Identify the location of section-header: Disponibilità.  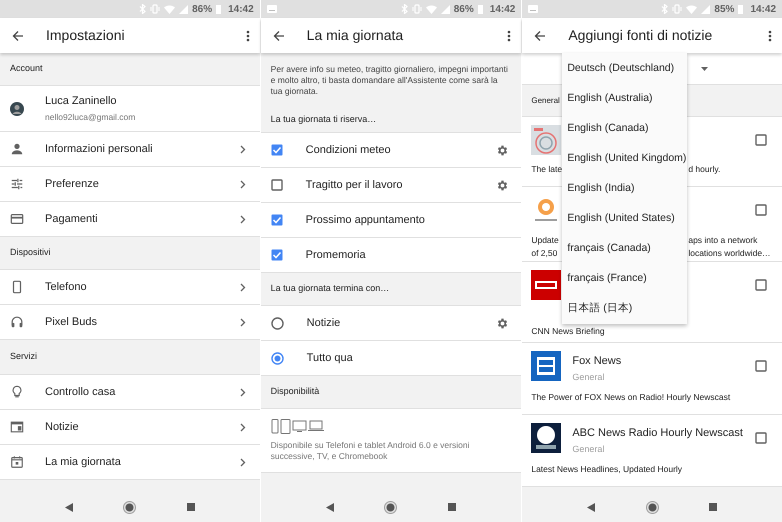
(295, 391).